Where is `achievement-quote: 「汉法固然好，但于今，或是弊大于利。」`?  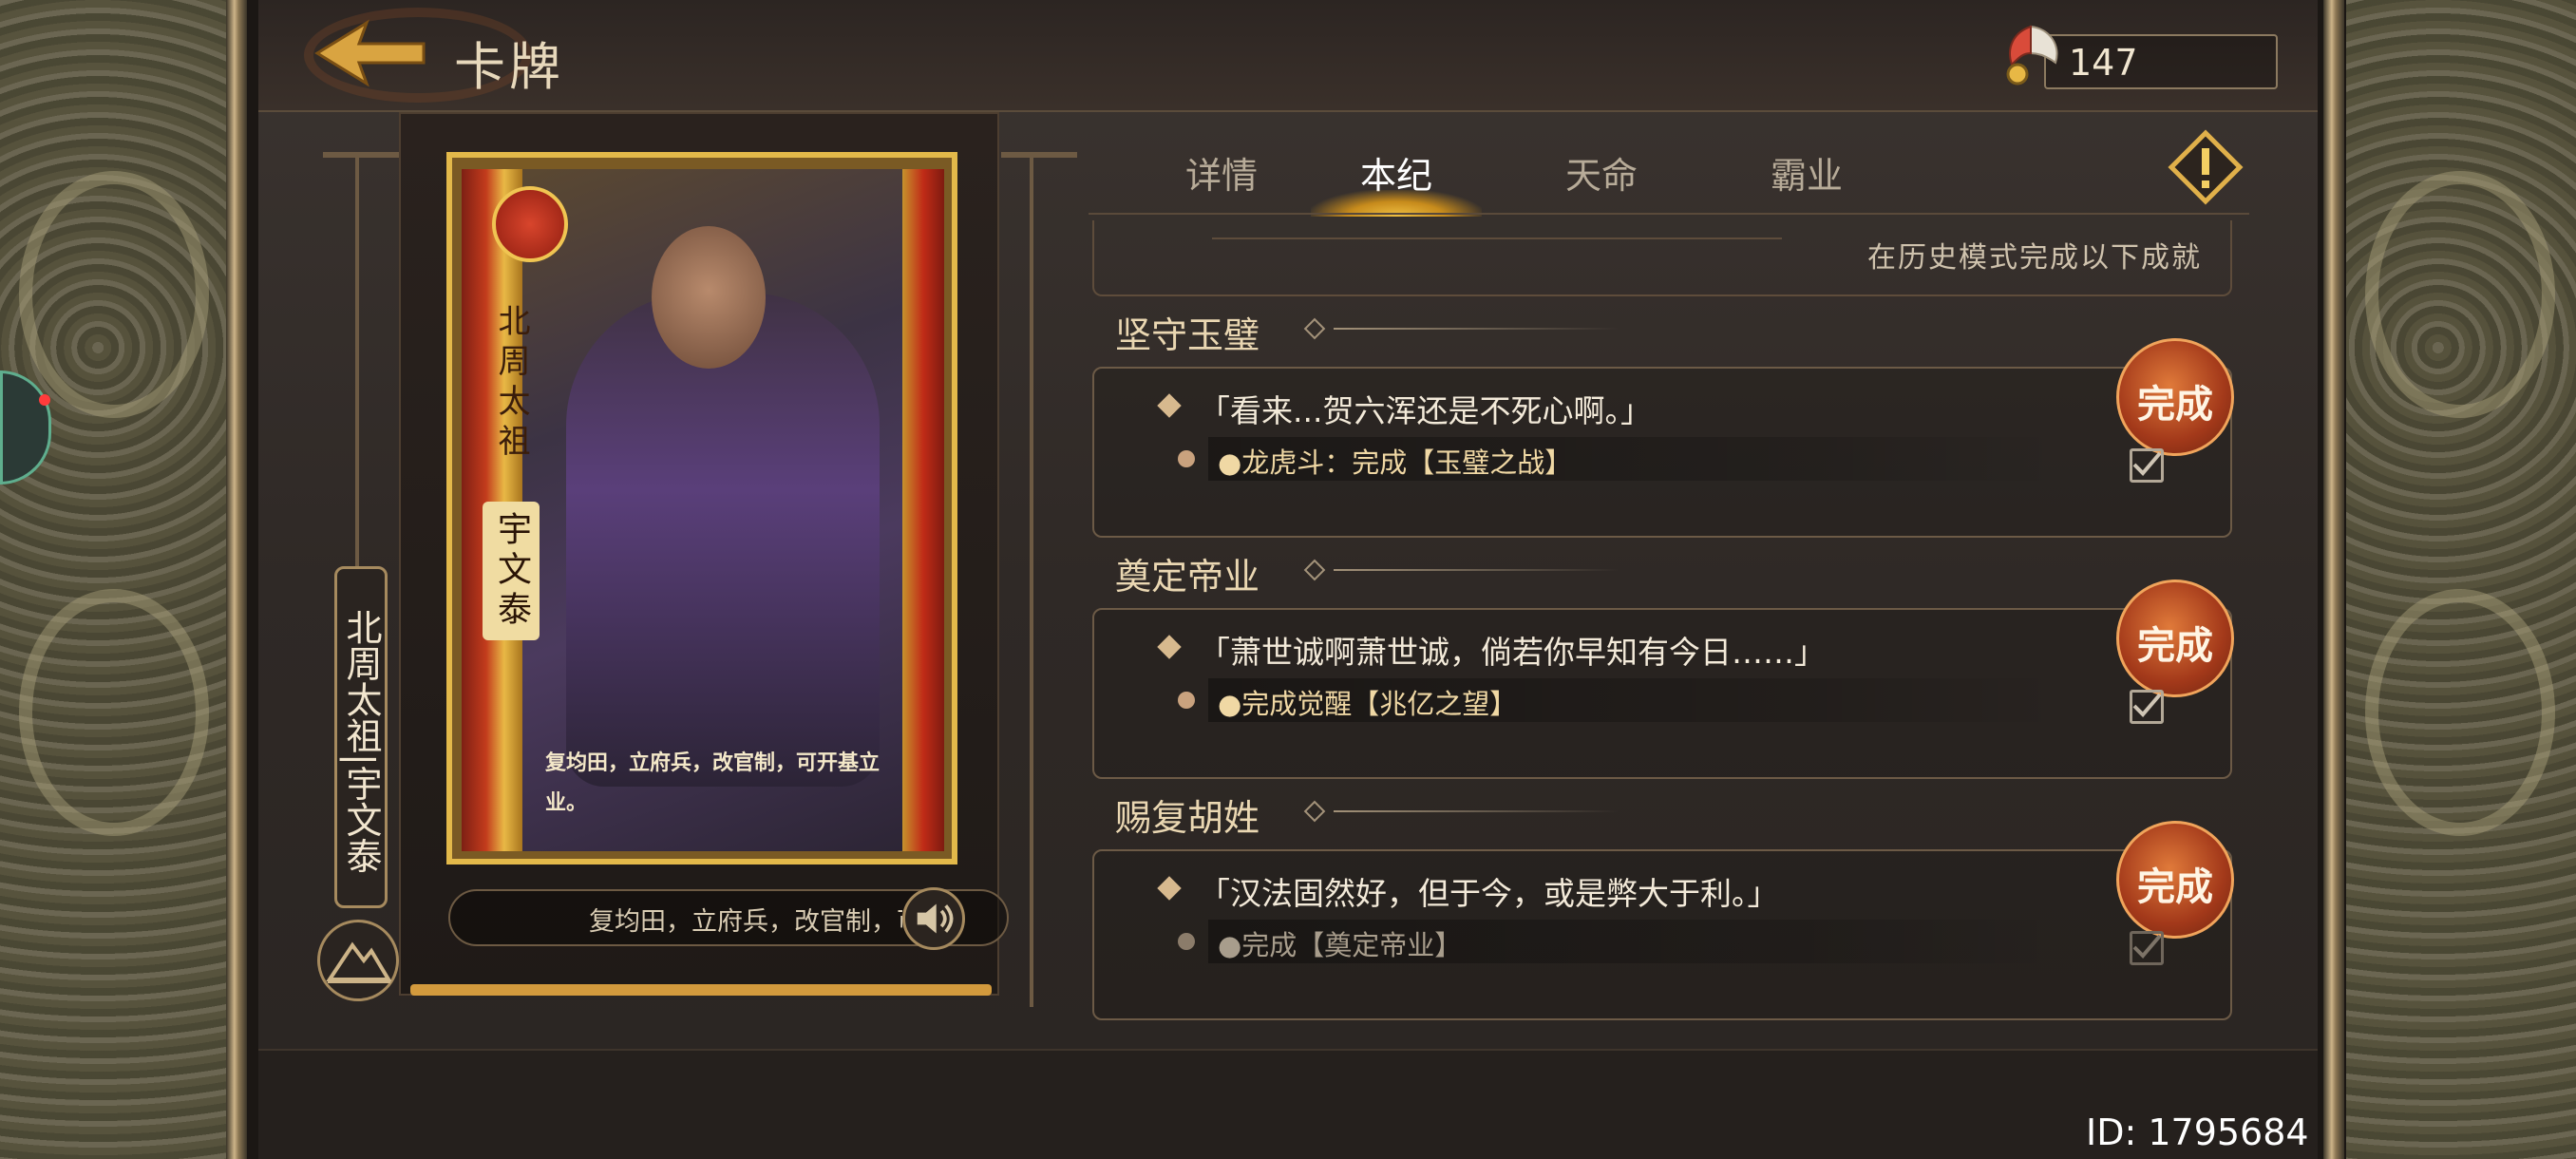
achievement-quote: 「汉法固然好，但于今，或是弊大于利。」 is located at coordinates (1489, 893).